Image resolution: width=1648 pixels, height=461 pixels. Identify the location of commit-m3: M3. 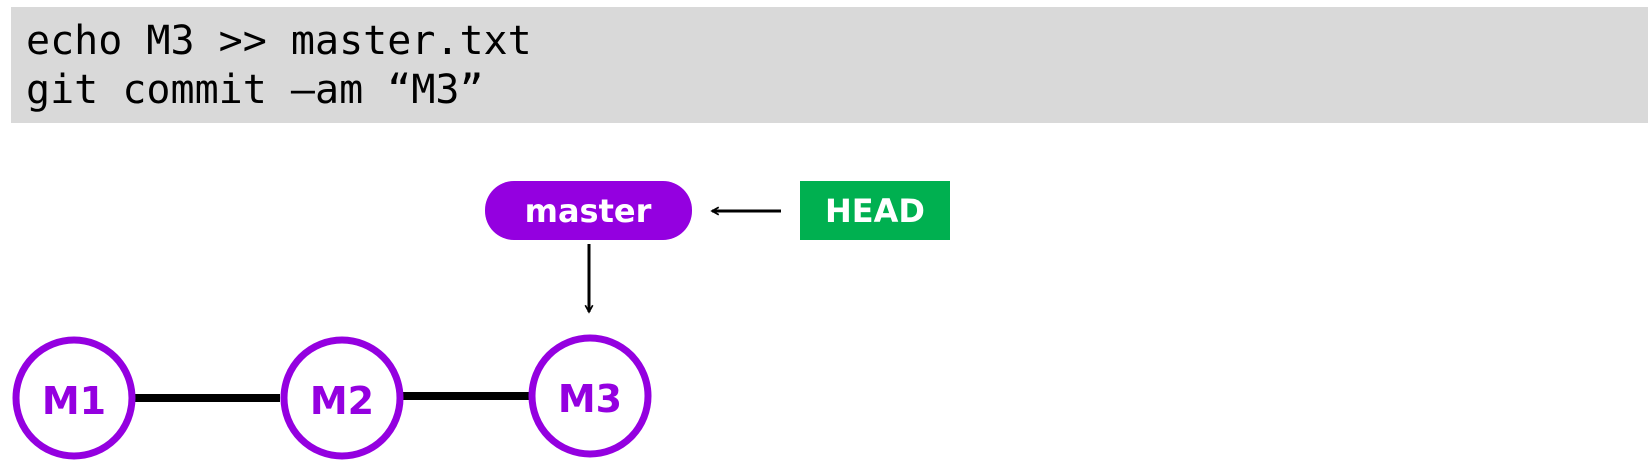
(590, 396).